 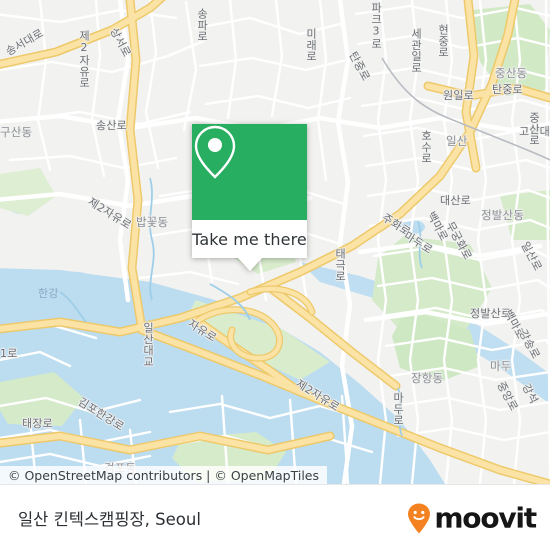 What do you see at coordinates (249, 264) in the screenshot?
I see `callout-tail` at bounding box center [249, 264].